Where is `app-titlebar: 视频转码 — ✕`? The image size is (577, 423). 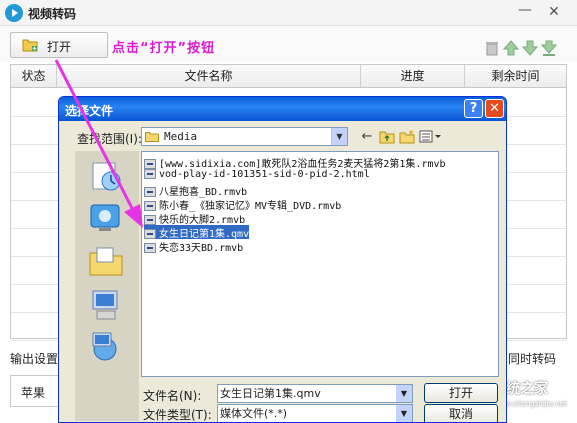 app-titlebar: 视频转码 — ✕ is located at coordinates (288, 13).